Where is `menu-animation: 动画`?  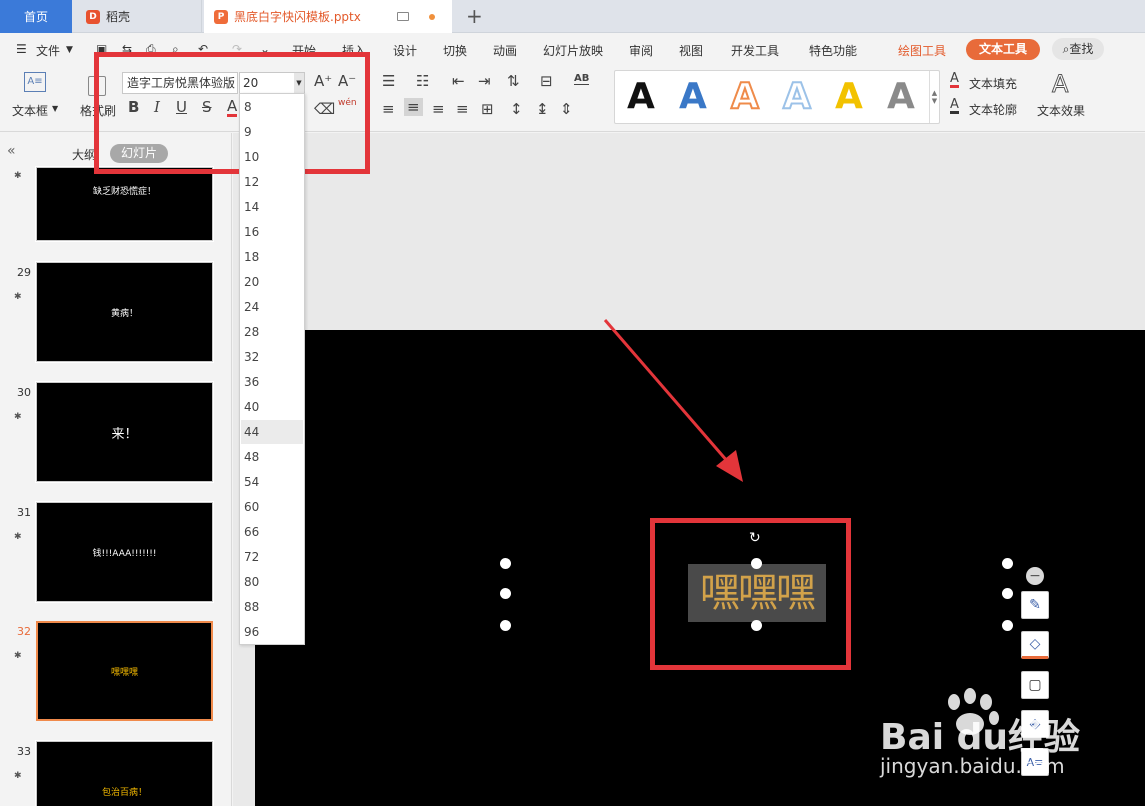
menu-animation: 动画 is located at coordinates (505, 50).